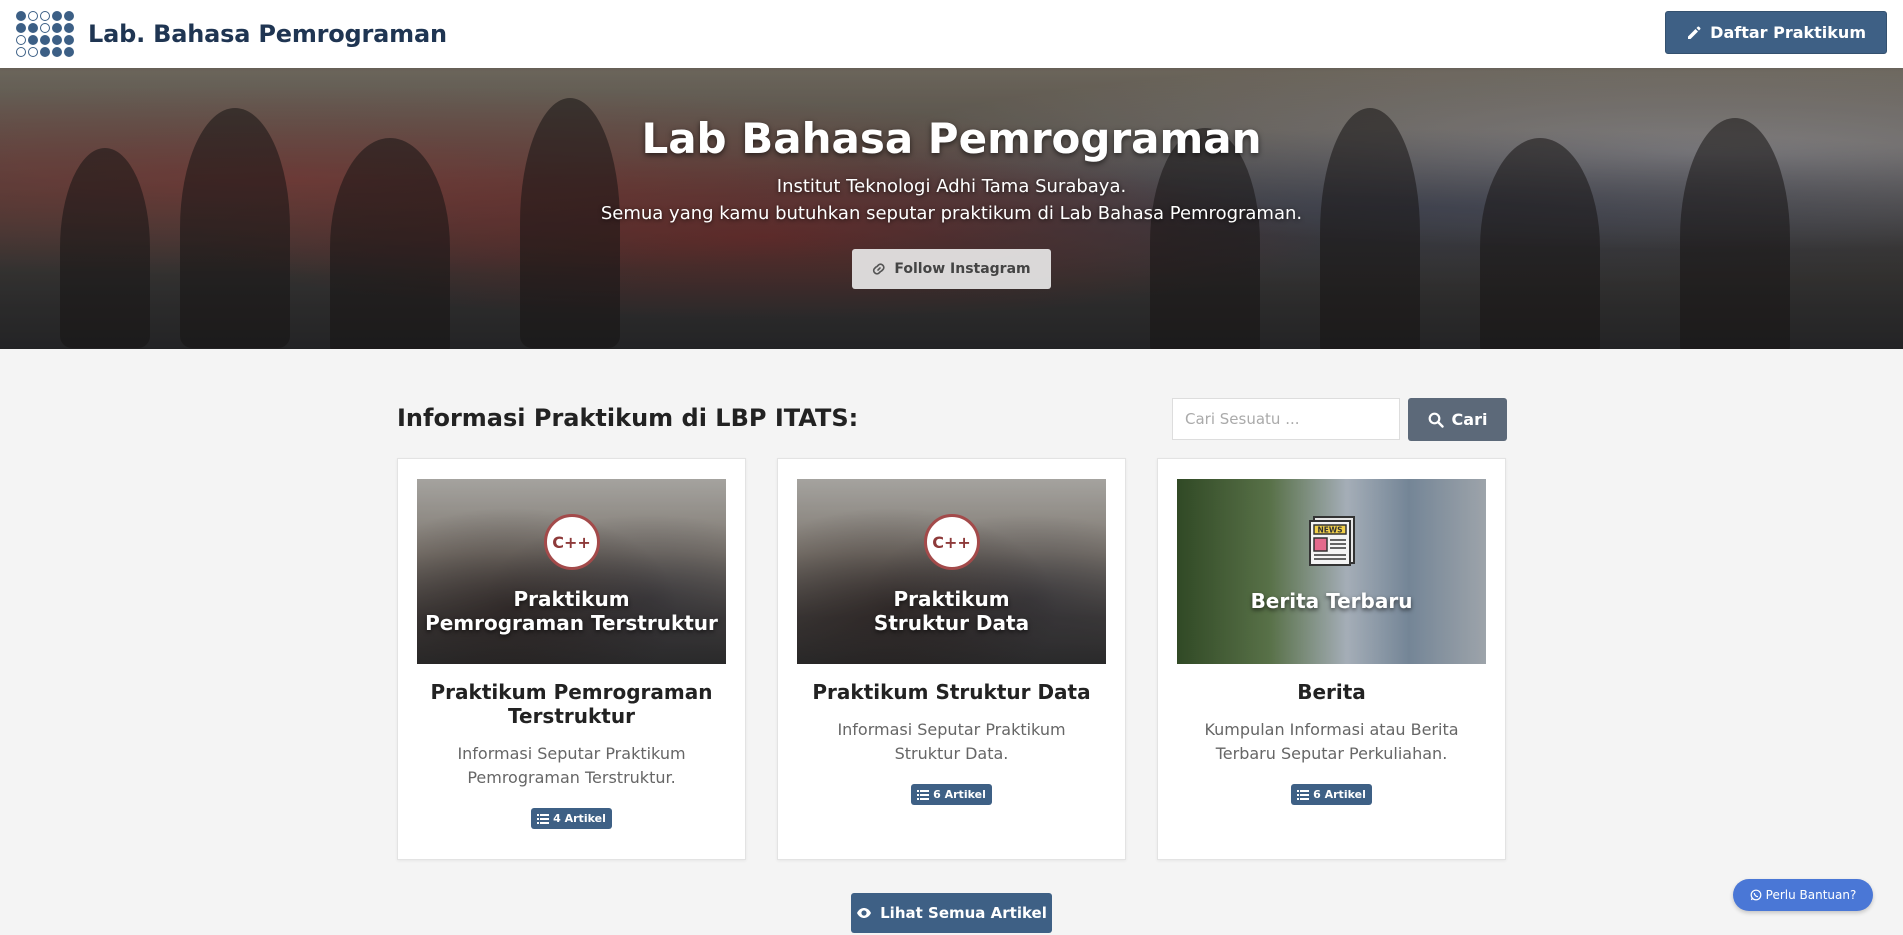  Describe the element at coordinates (951, 34) in the screenshot. I see `top-navbar: Lab. Bahasa Pemrograman Daftar Praktikum` at that location.